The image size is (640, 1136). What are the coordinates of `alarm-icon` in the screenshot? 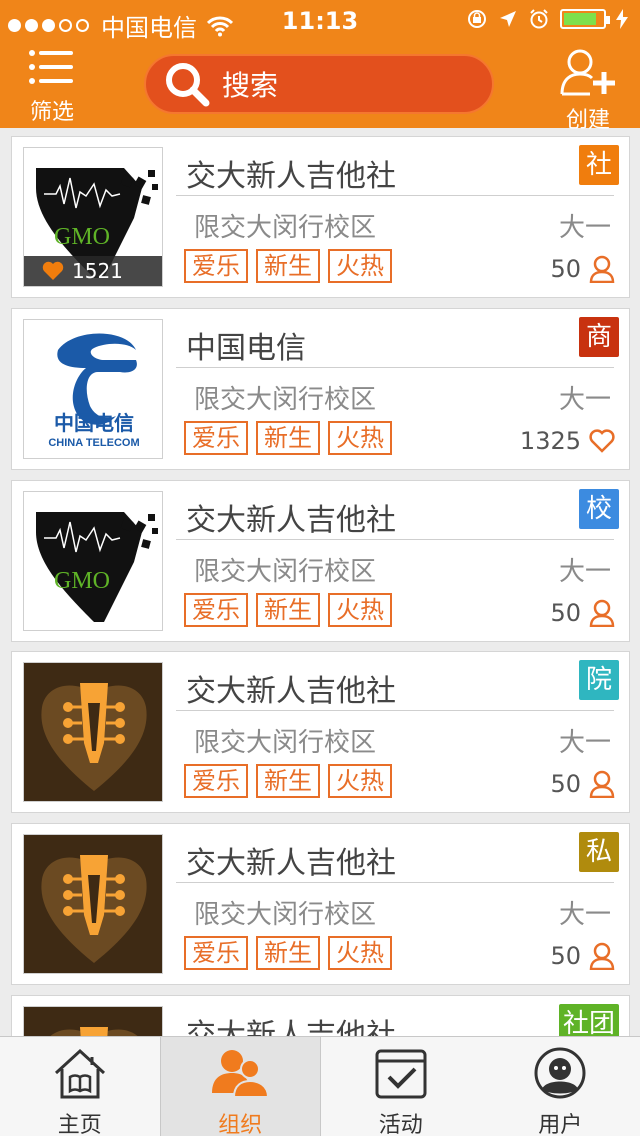 It's located at (539, 19).